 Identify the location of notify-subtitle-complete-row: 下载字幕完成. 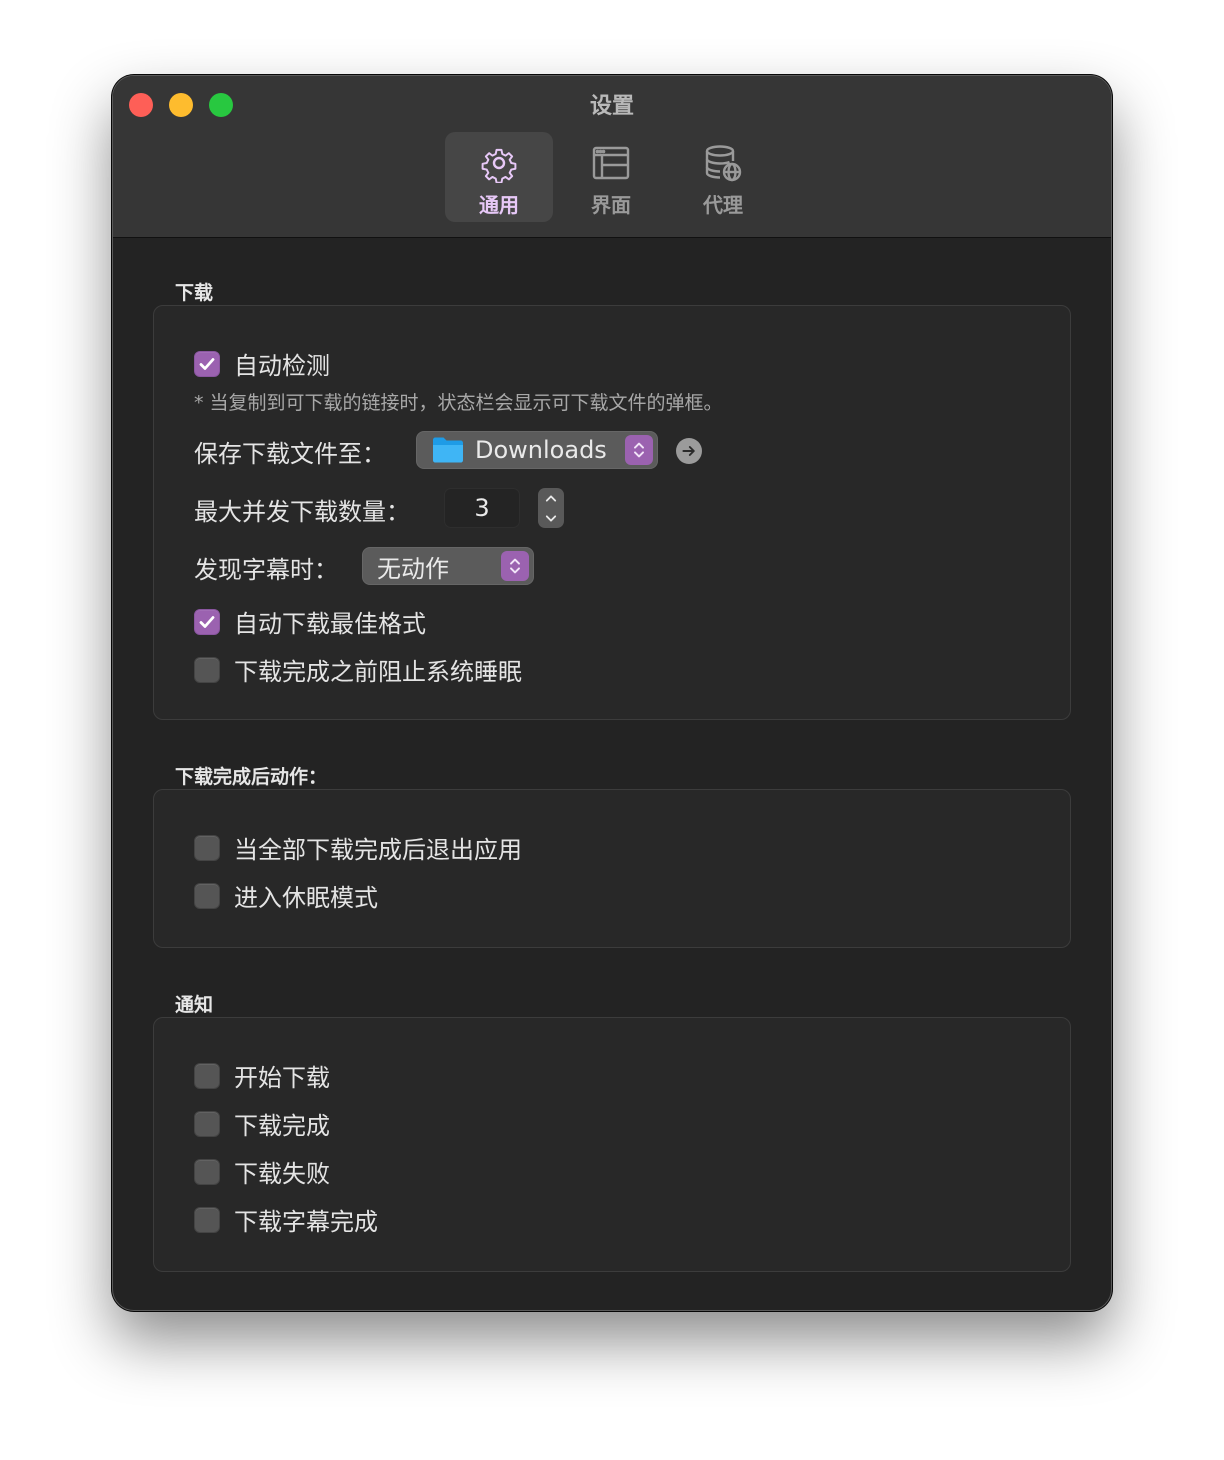
(286, 1219).